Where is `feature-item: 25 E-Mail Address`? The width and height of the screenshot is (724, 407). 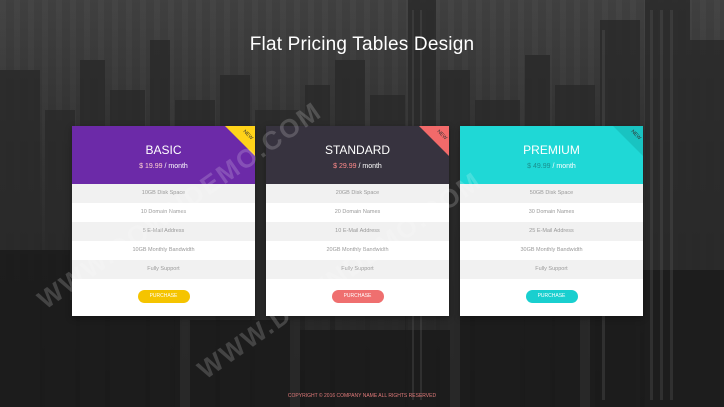 feature-item: 25 E-Mail Address is located at coordinates (551, 231).